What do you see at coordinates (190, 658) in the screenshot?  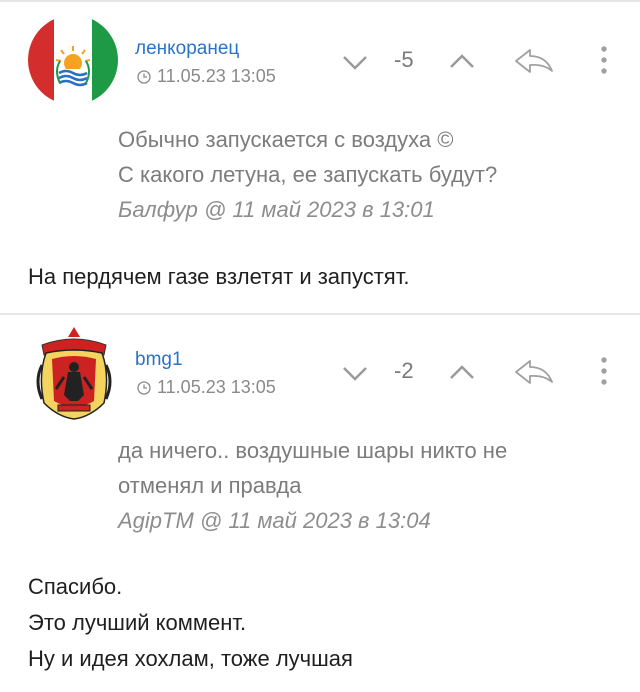 I see `body-line: Ну и идея хохлам, тоже лучшая` at bounding box center [190, 658].